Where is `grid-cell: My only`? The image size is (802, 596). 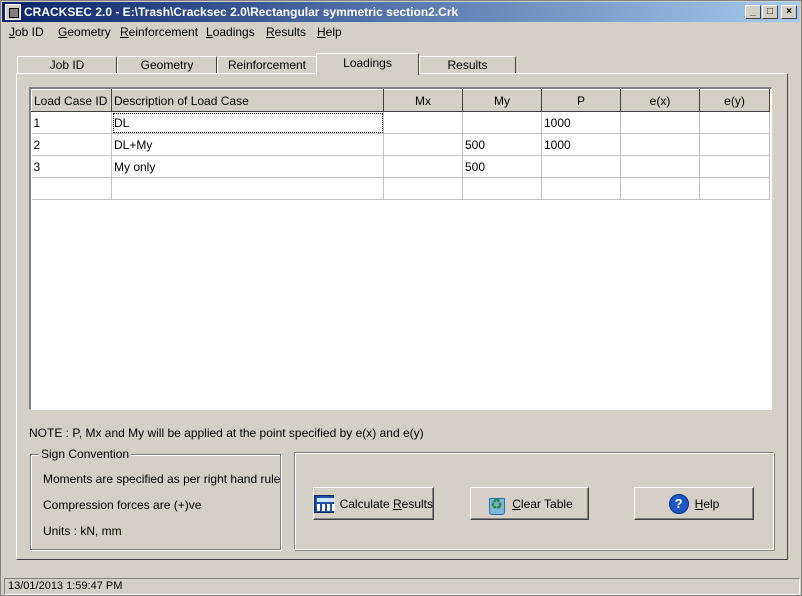
grid-cell: My only is located at coordinates (247, 166).